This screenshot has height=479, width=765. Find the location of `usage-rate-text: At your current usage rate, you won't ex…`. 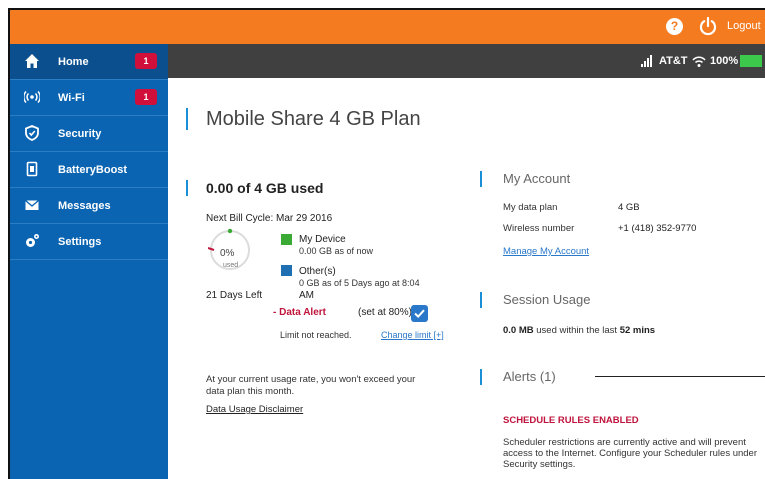

usage-rate-text: At your current usage rate, you won't ex… is located at coordinates (311, 385).